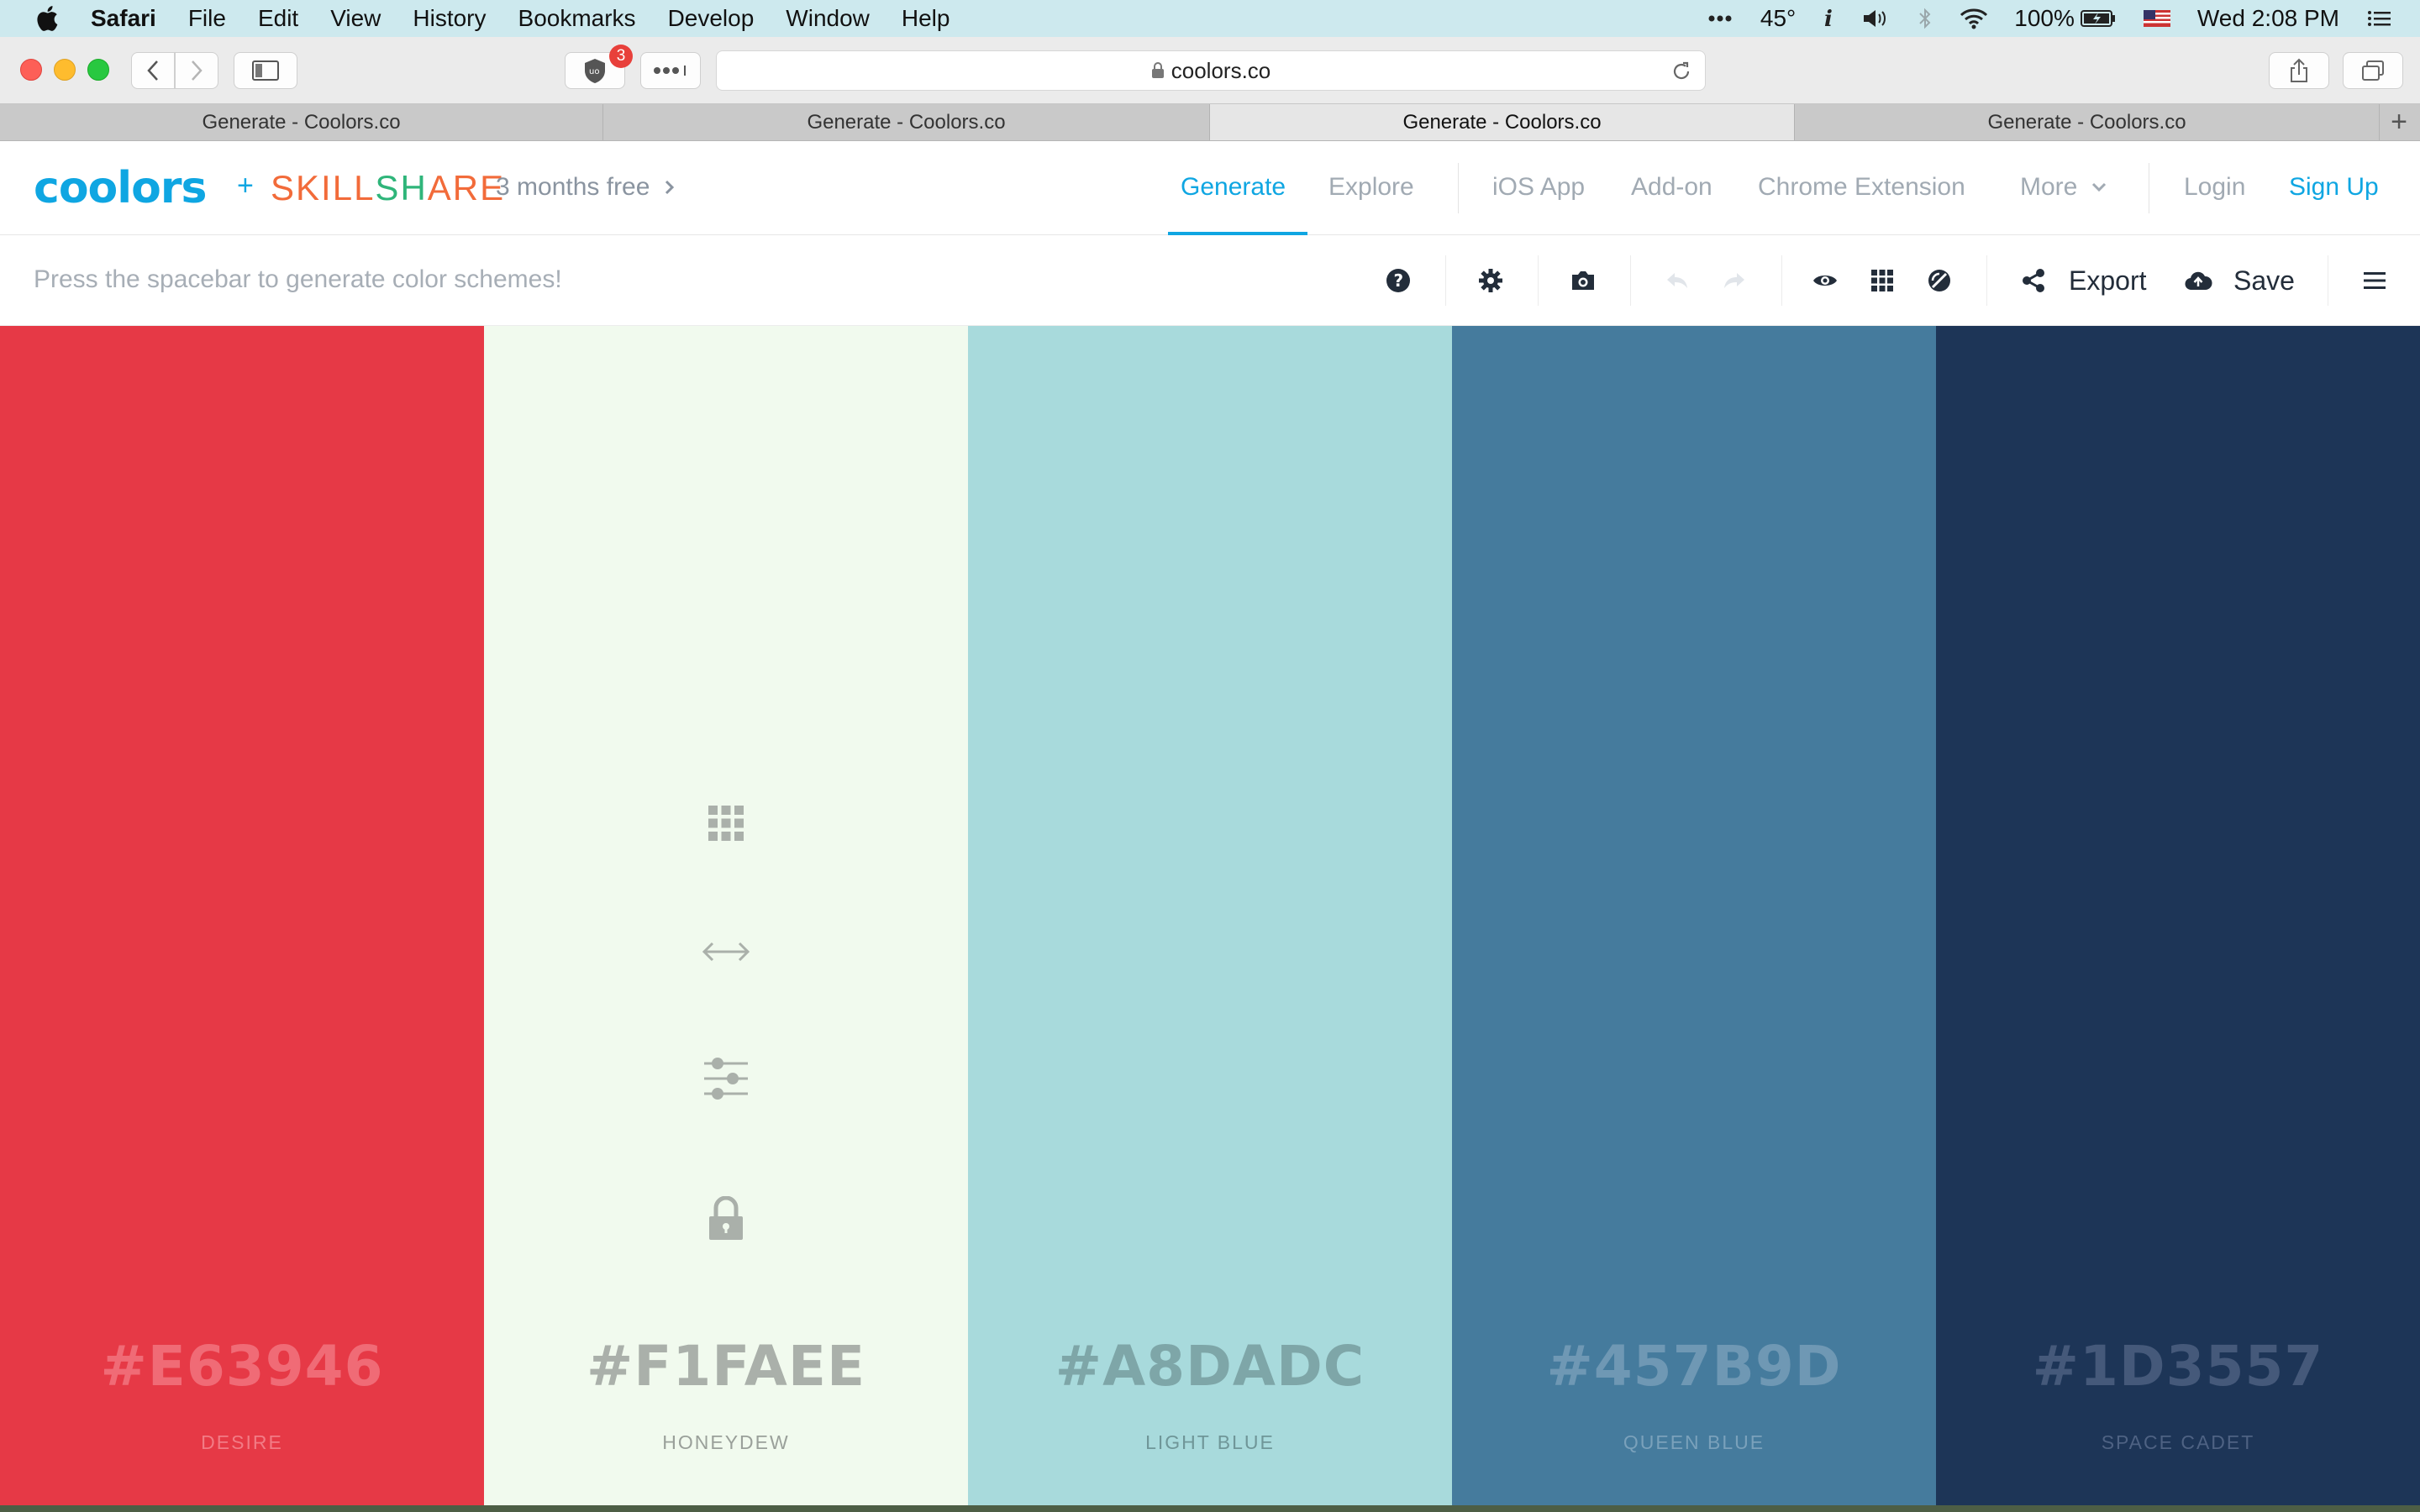 The image size is (2420, 1512). What do you see at coordinates (1233, 187) in the screenshot?
I see `nav-generate: Generate` at bounding box center [1233, 187].